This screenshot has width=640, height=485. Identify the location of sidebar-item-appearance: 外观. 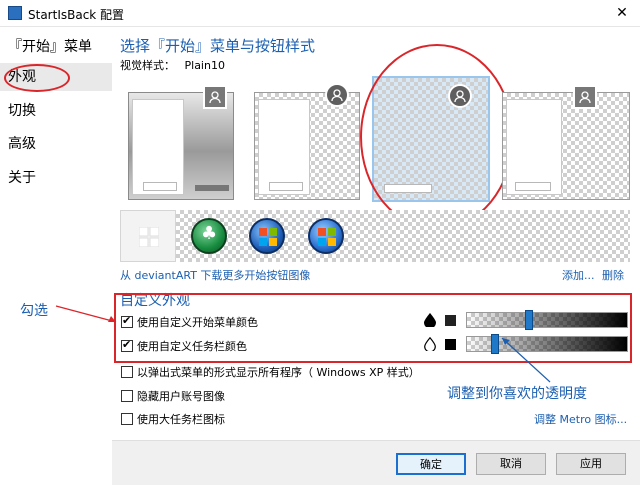
(56, 77).